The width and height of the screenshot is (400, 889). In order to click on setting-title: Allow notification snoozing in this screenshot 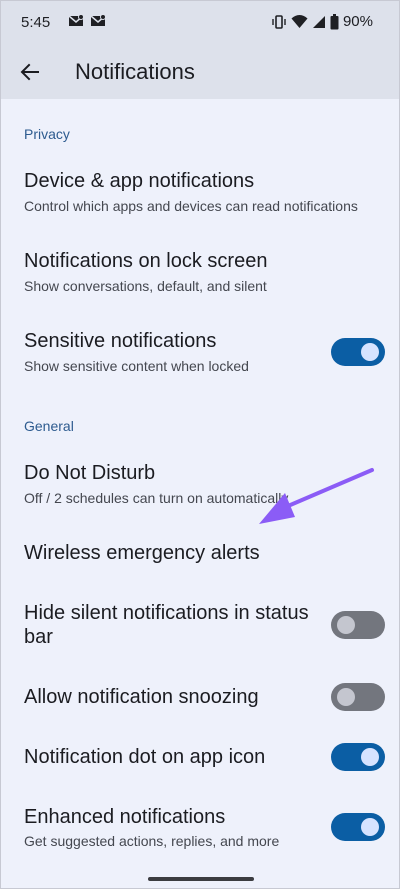, I will do `click(141, 697)`.